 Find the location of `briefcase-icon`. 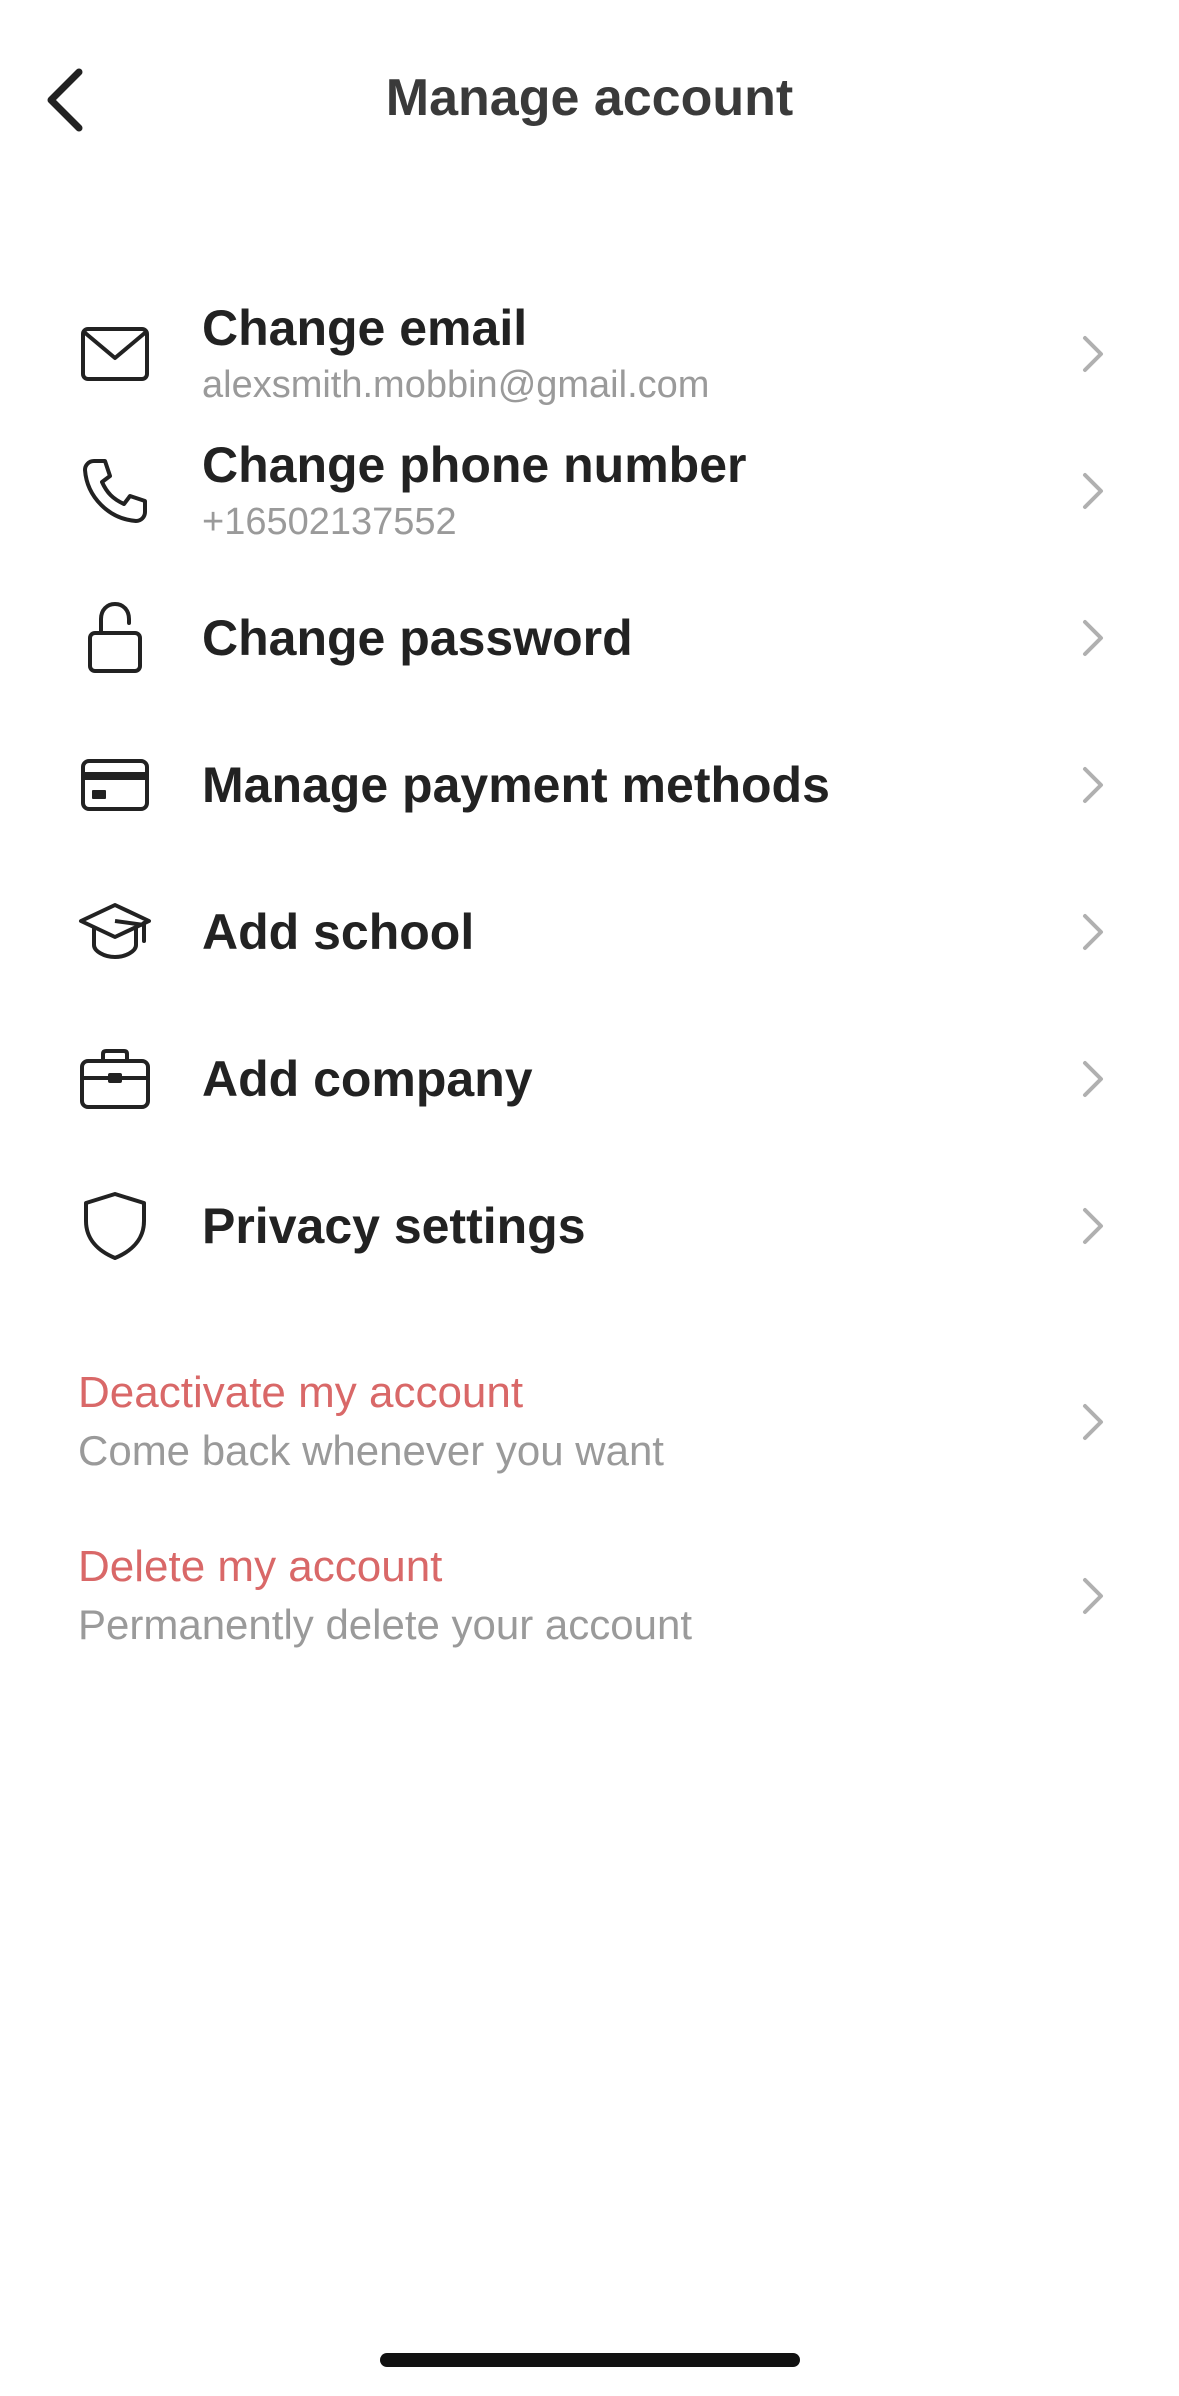

briefcase-icon is located at coordinates (115, 1079).